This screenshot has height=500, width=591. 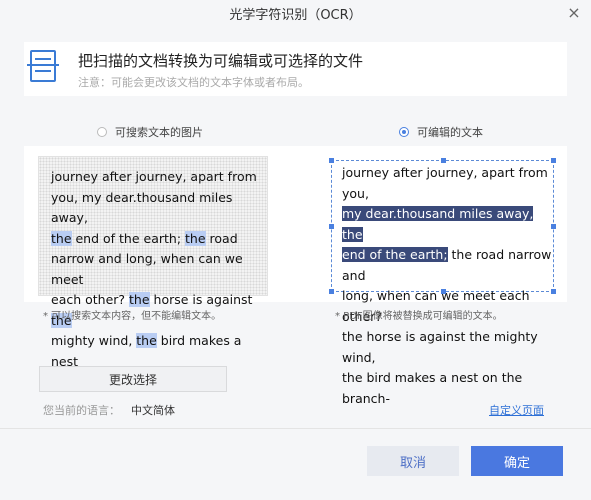 I want to click on header-title: 把扫描的文档转换为可编辑或可选择的文件, so click(x=221, y=61).